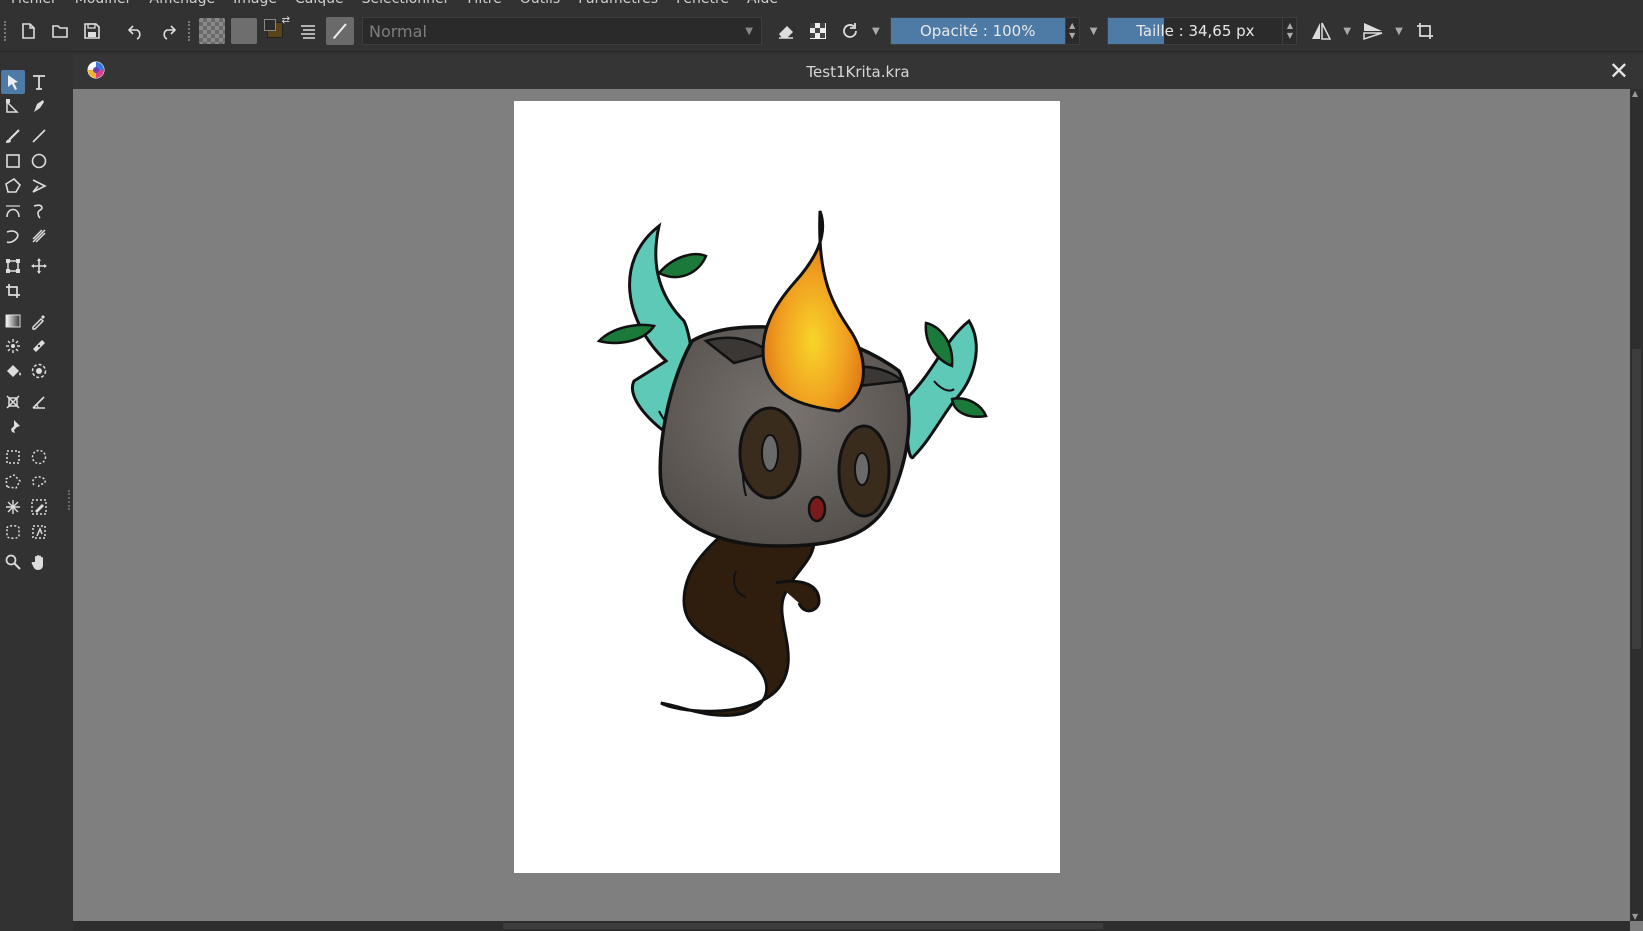 This screenshot has height=931, width=1643. I want to click on tool-move, so click(39, 266).